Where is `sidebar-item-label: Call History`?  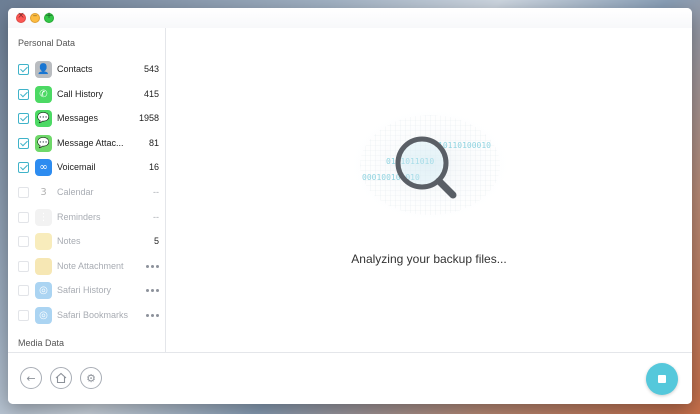 sidebar-item-label: Call History is located at coordinates (80, 93).